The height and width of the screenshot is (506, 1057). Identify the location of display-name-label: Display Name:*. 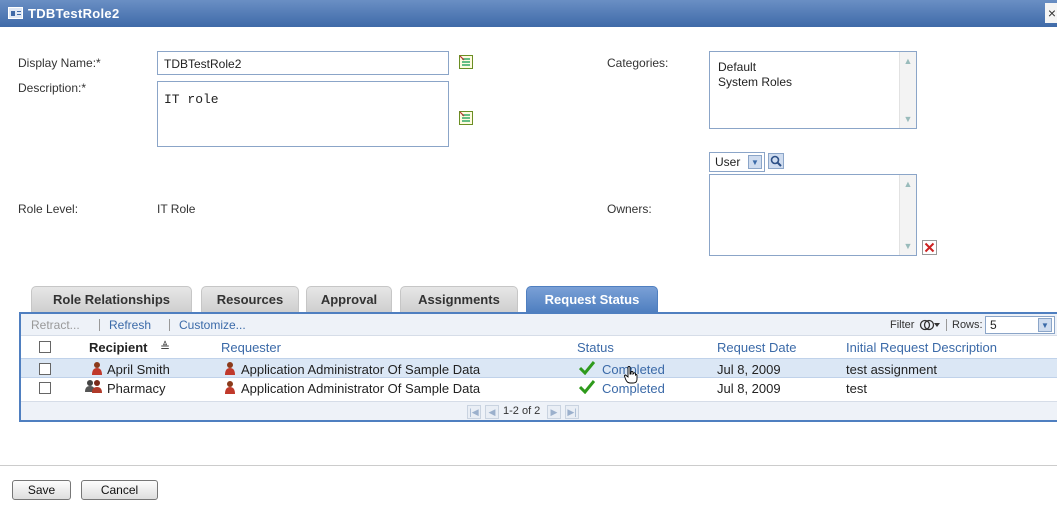
(59, 63).